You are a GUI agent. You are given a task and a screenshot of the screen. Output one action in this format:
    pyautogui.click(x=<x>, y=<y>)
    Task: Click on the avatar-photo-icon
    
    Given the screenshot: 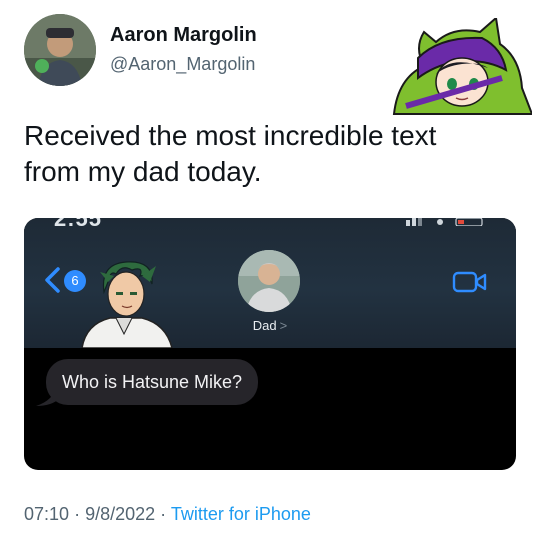 What is the action you would take?
    pyautogui.click(x=60, y=50)
    